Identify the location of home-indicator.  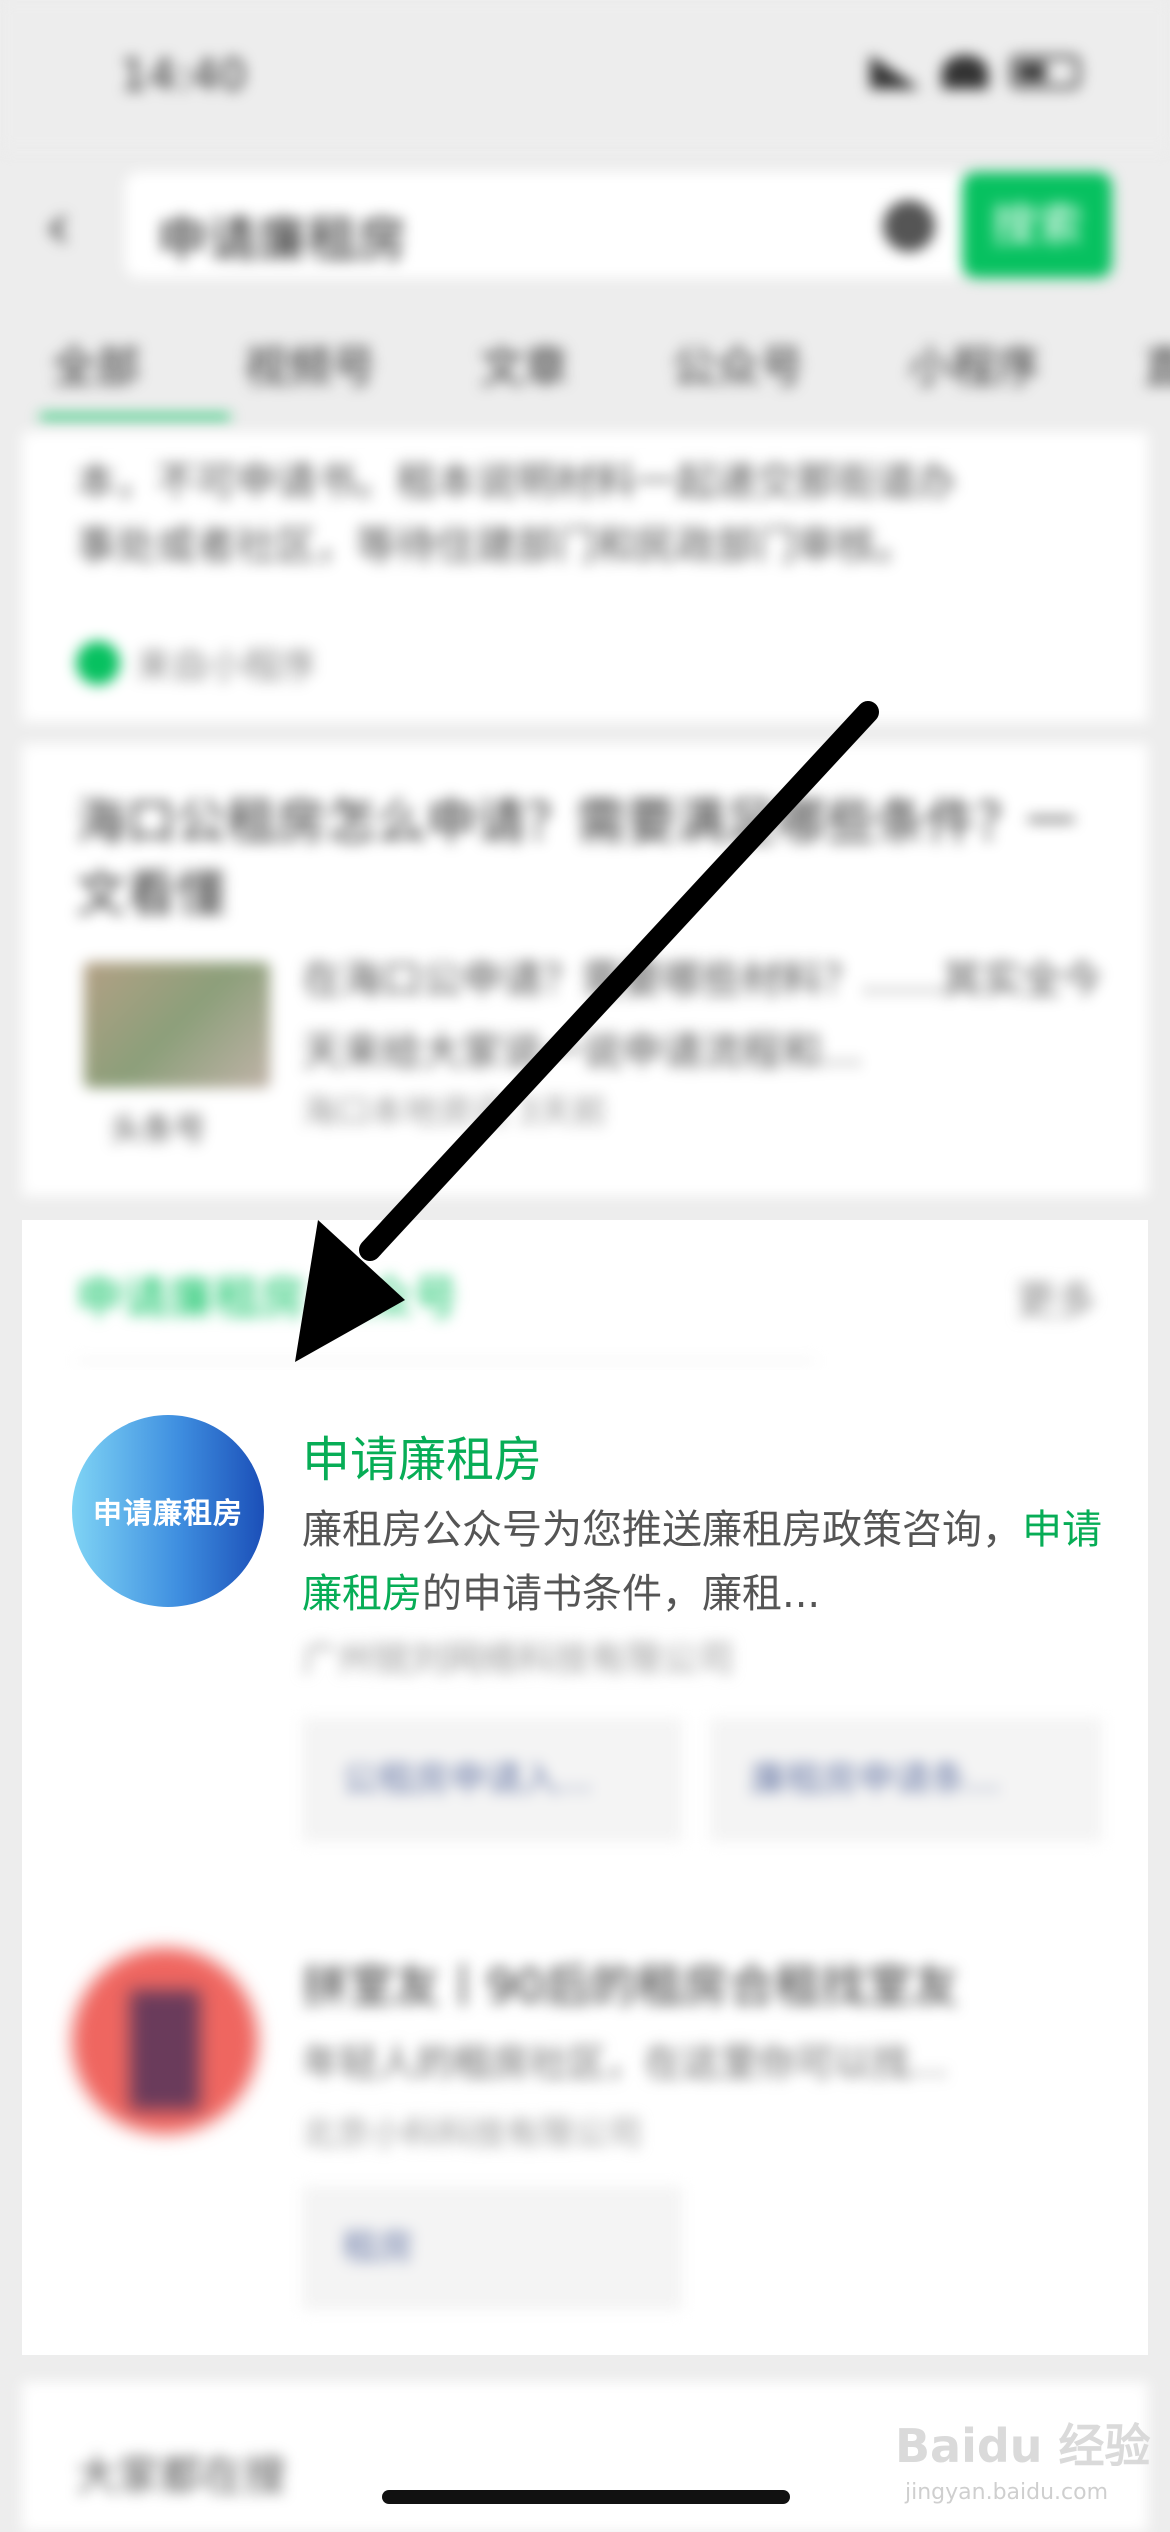
(586, 2497).